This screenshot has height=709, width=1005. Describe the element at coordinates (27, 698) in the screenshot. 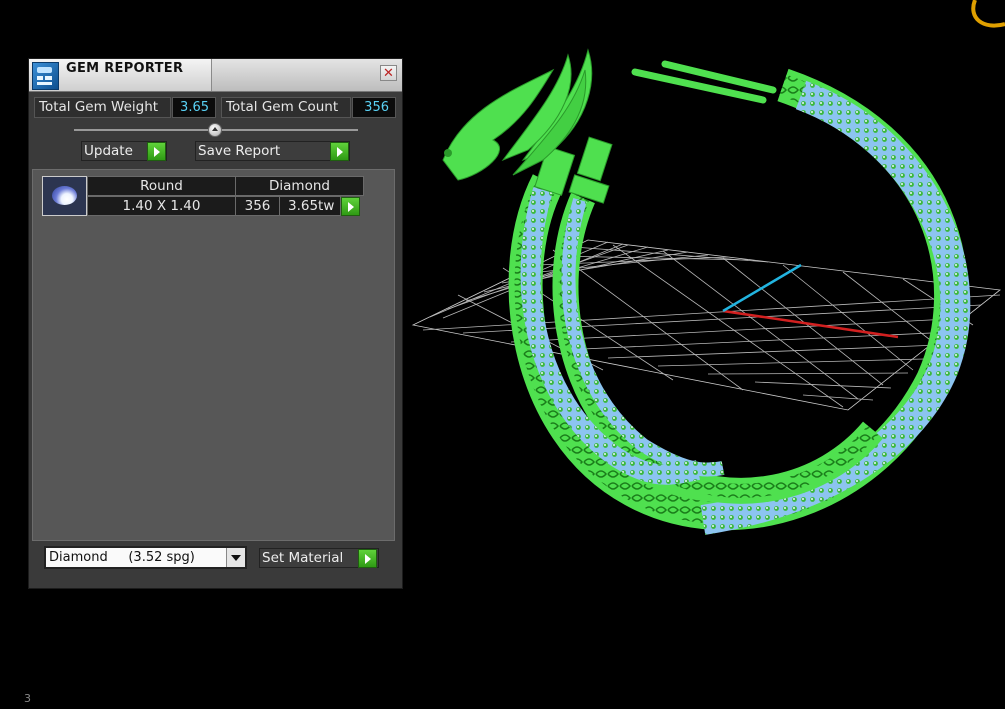

I see `corner-label: 3` at that location.